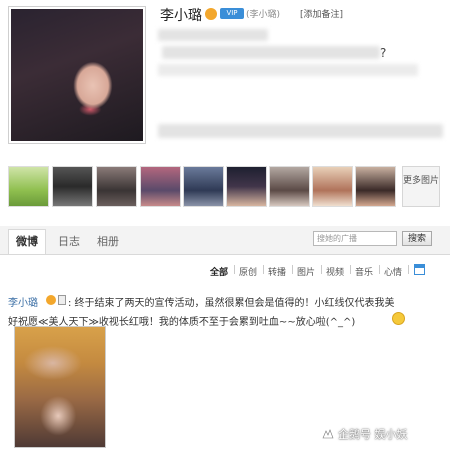  I want to click on tab-weibo: 微博, so click(27, 241).